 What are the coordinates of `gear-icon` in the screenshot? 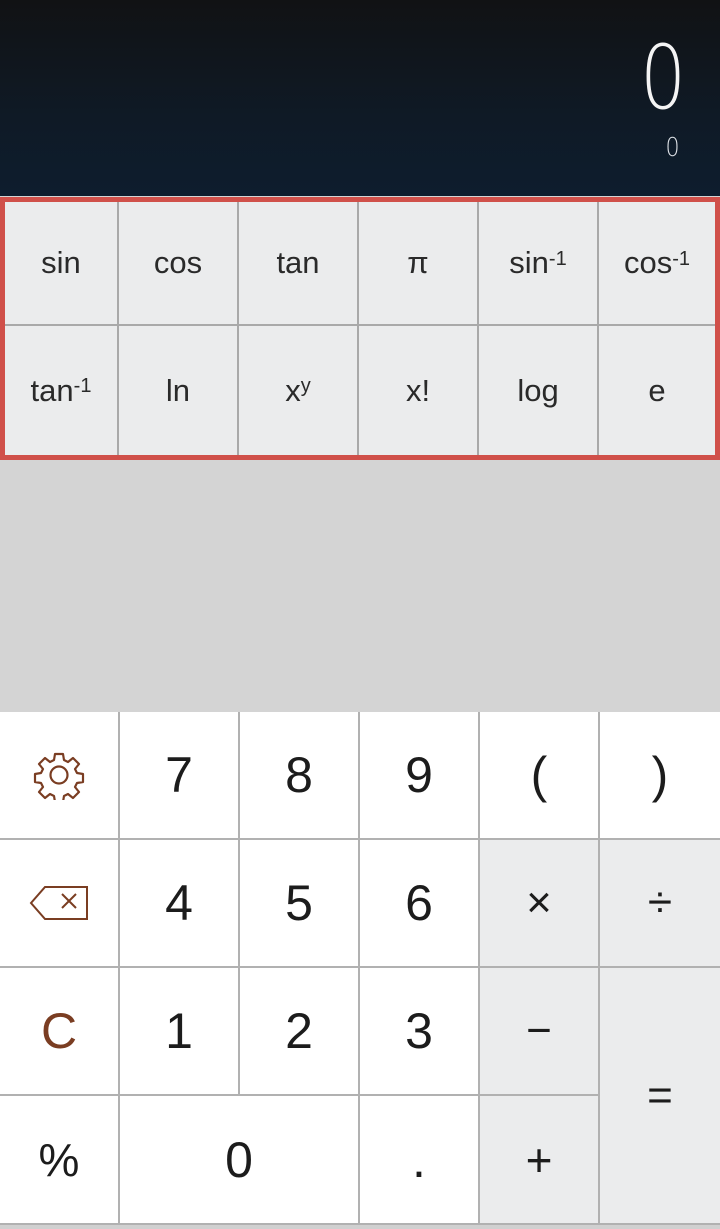 It's located at (59, 775).